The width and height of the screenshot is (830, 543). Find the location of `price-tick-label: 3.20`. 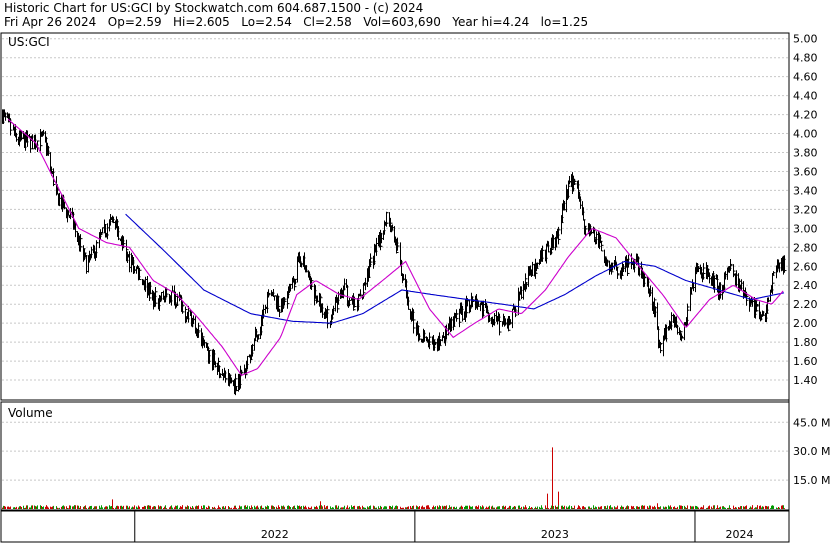

price-tick-label: 3.20 is located at coordinates (805, 209).